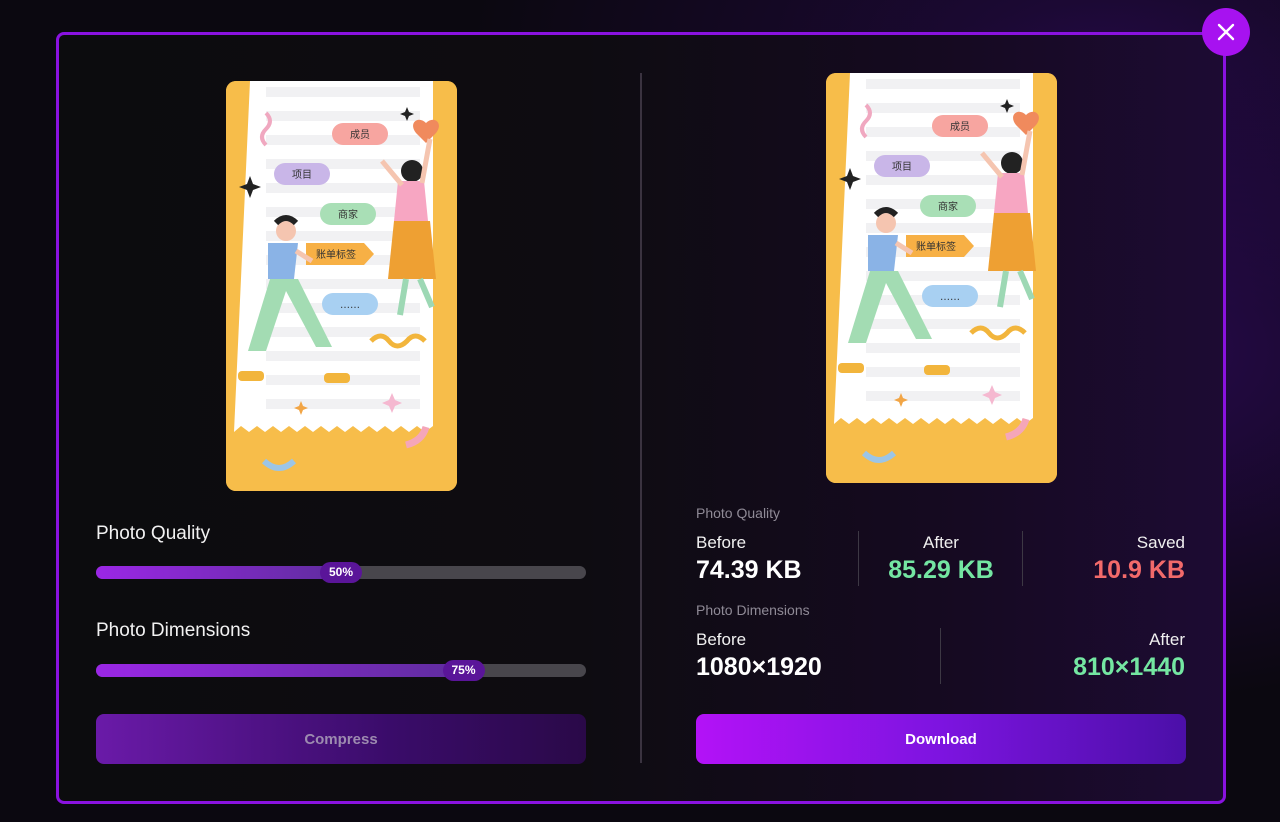 This screenshot has width=1280, height=822. I want to click on photo-dimensions-fill, so click(280, 670).